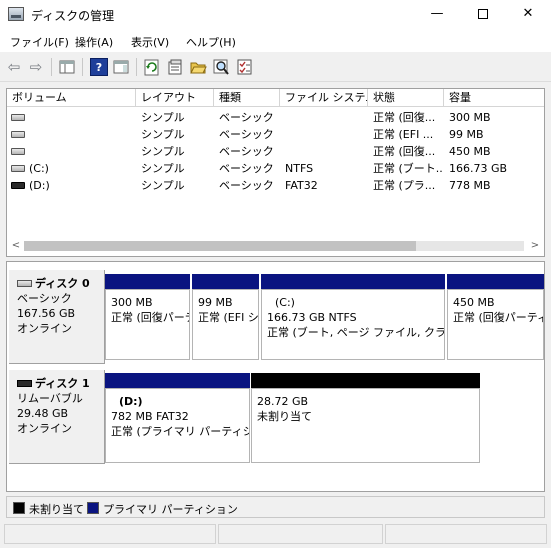 The height and width of the screenshot is (548, 551). I want to click on legend-swatch-unallocated, so click(19, 508).